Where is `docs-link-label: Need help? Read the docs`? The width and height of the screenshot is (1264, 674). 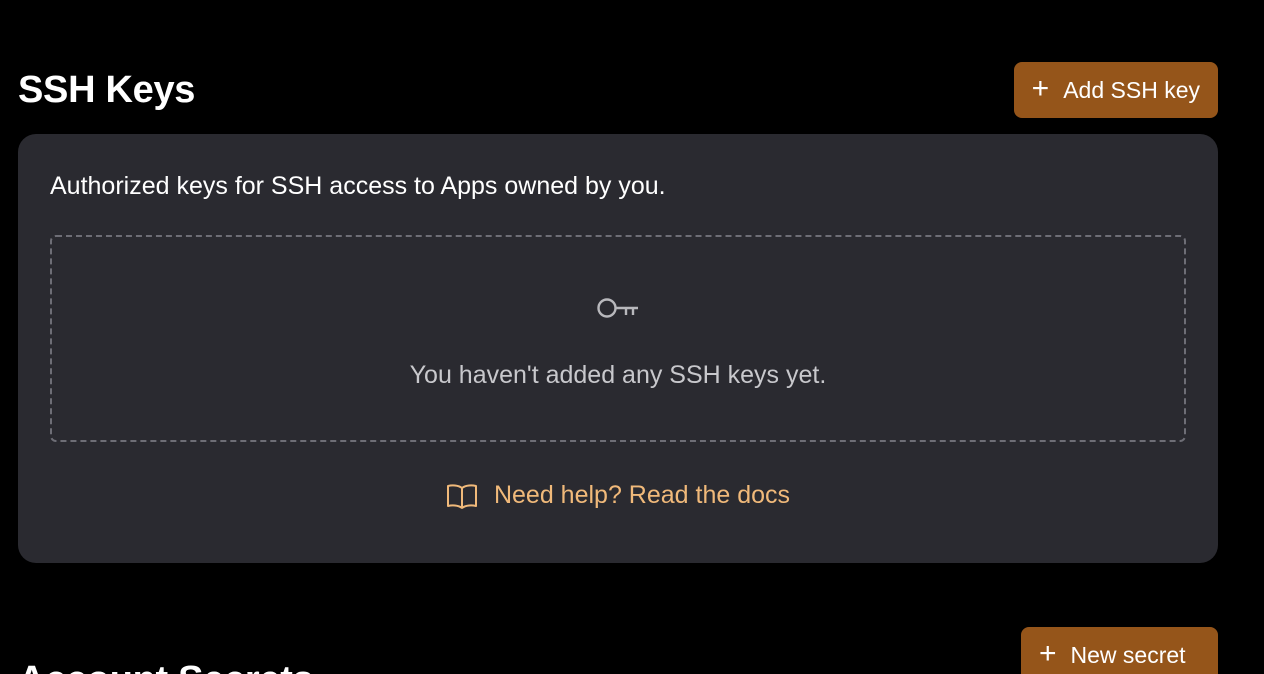 docs-link-label: Need help? Read the docs is located at coordinates (642, 495).